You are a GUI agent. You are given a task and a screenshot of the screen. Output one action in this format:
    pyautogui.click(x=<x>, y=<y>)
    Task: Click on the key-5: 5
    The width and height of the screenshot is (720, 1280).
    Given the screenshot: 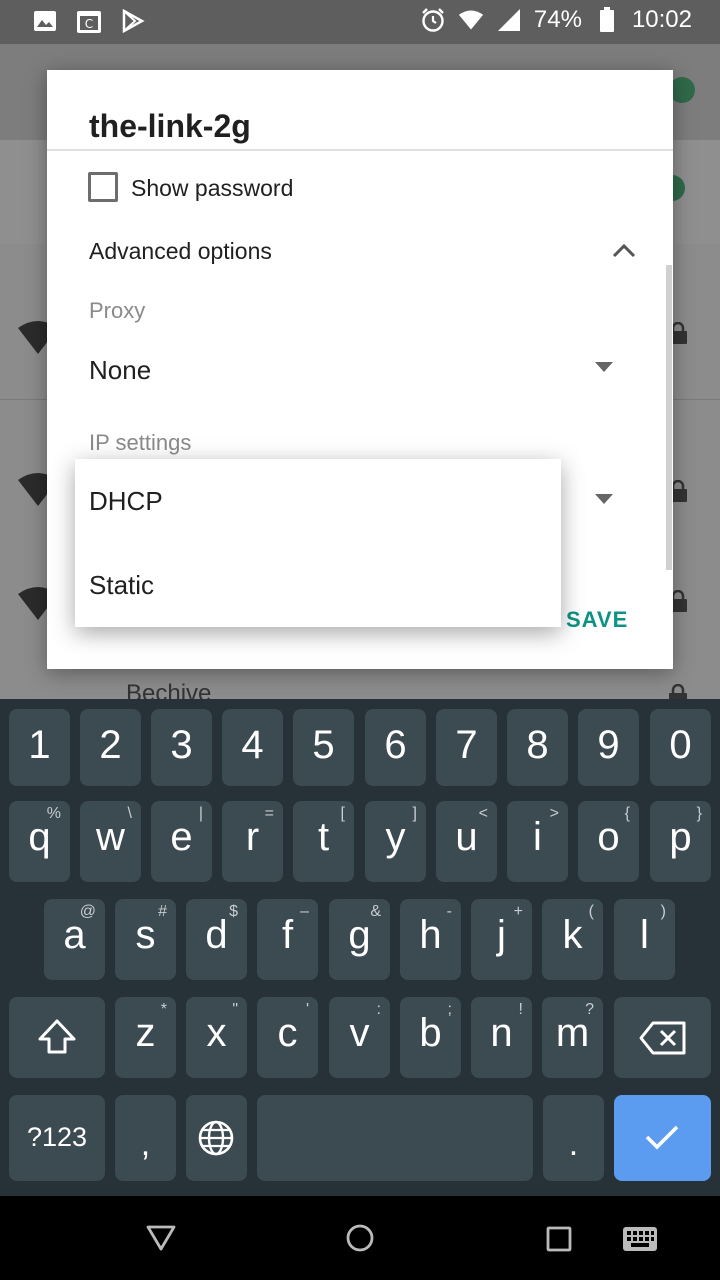 What is the action you would take?
    pyautogui.click(x=323, y=747)
    